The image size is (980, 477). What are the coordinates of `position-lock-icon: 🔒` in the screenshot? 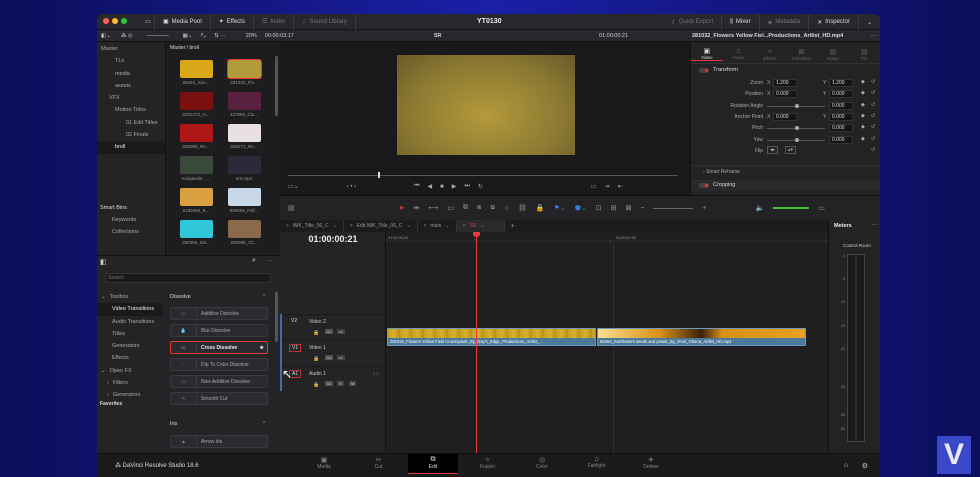 It's located at (540, 208).